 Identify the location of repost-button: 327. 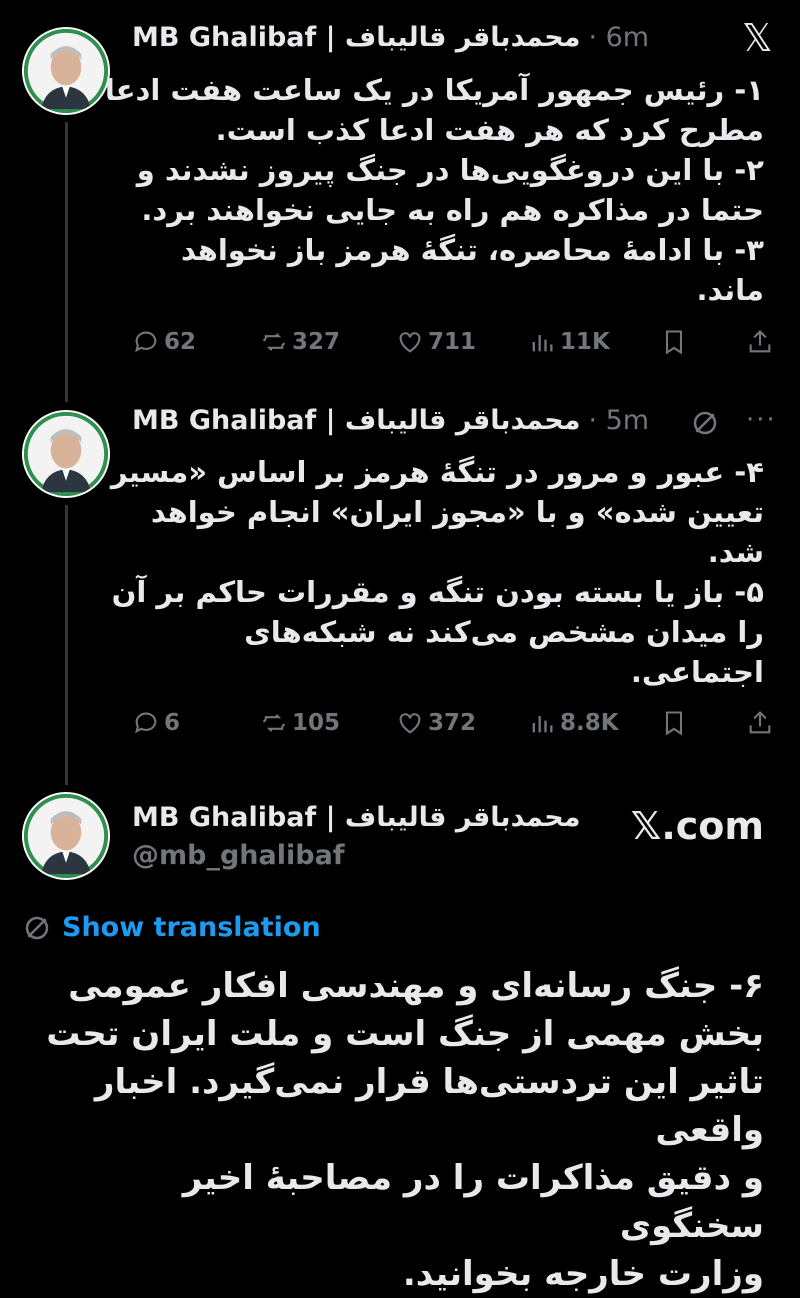
(300, 342).